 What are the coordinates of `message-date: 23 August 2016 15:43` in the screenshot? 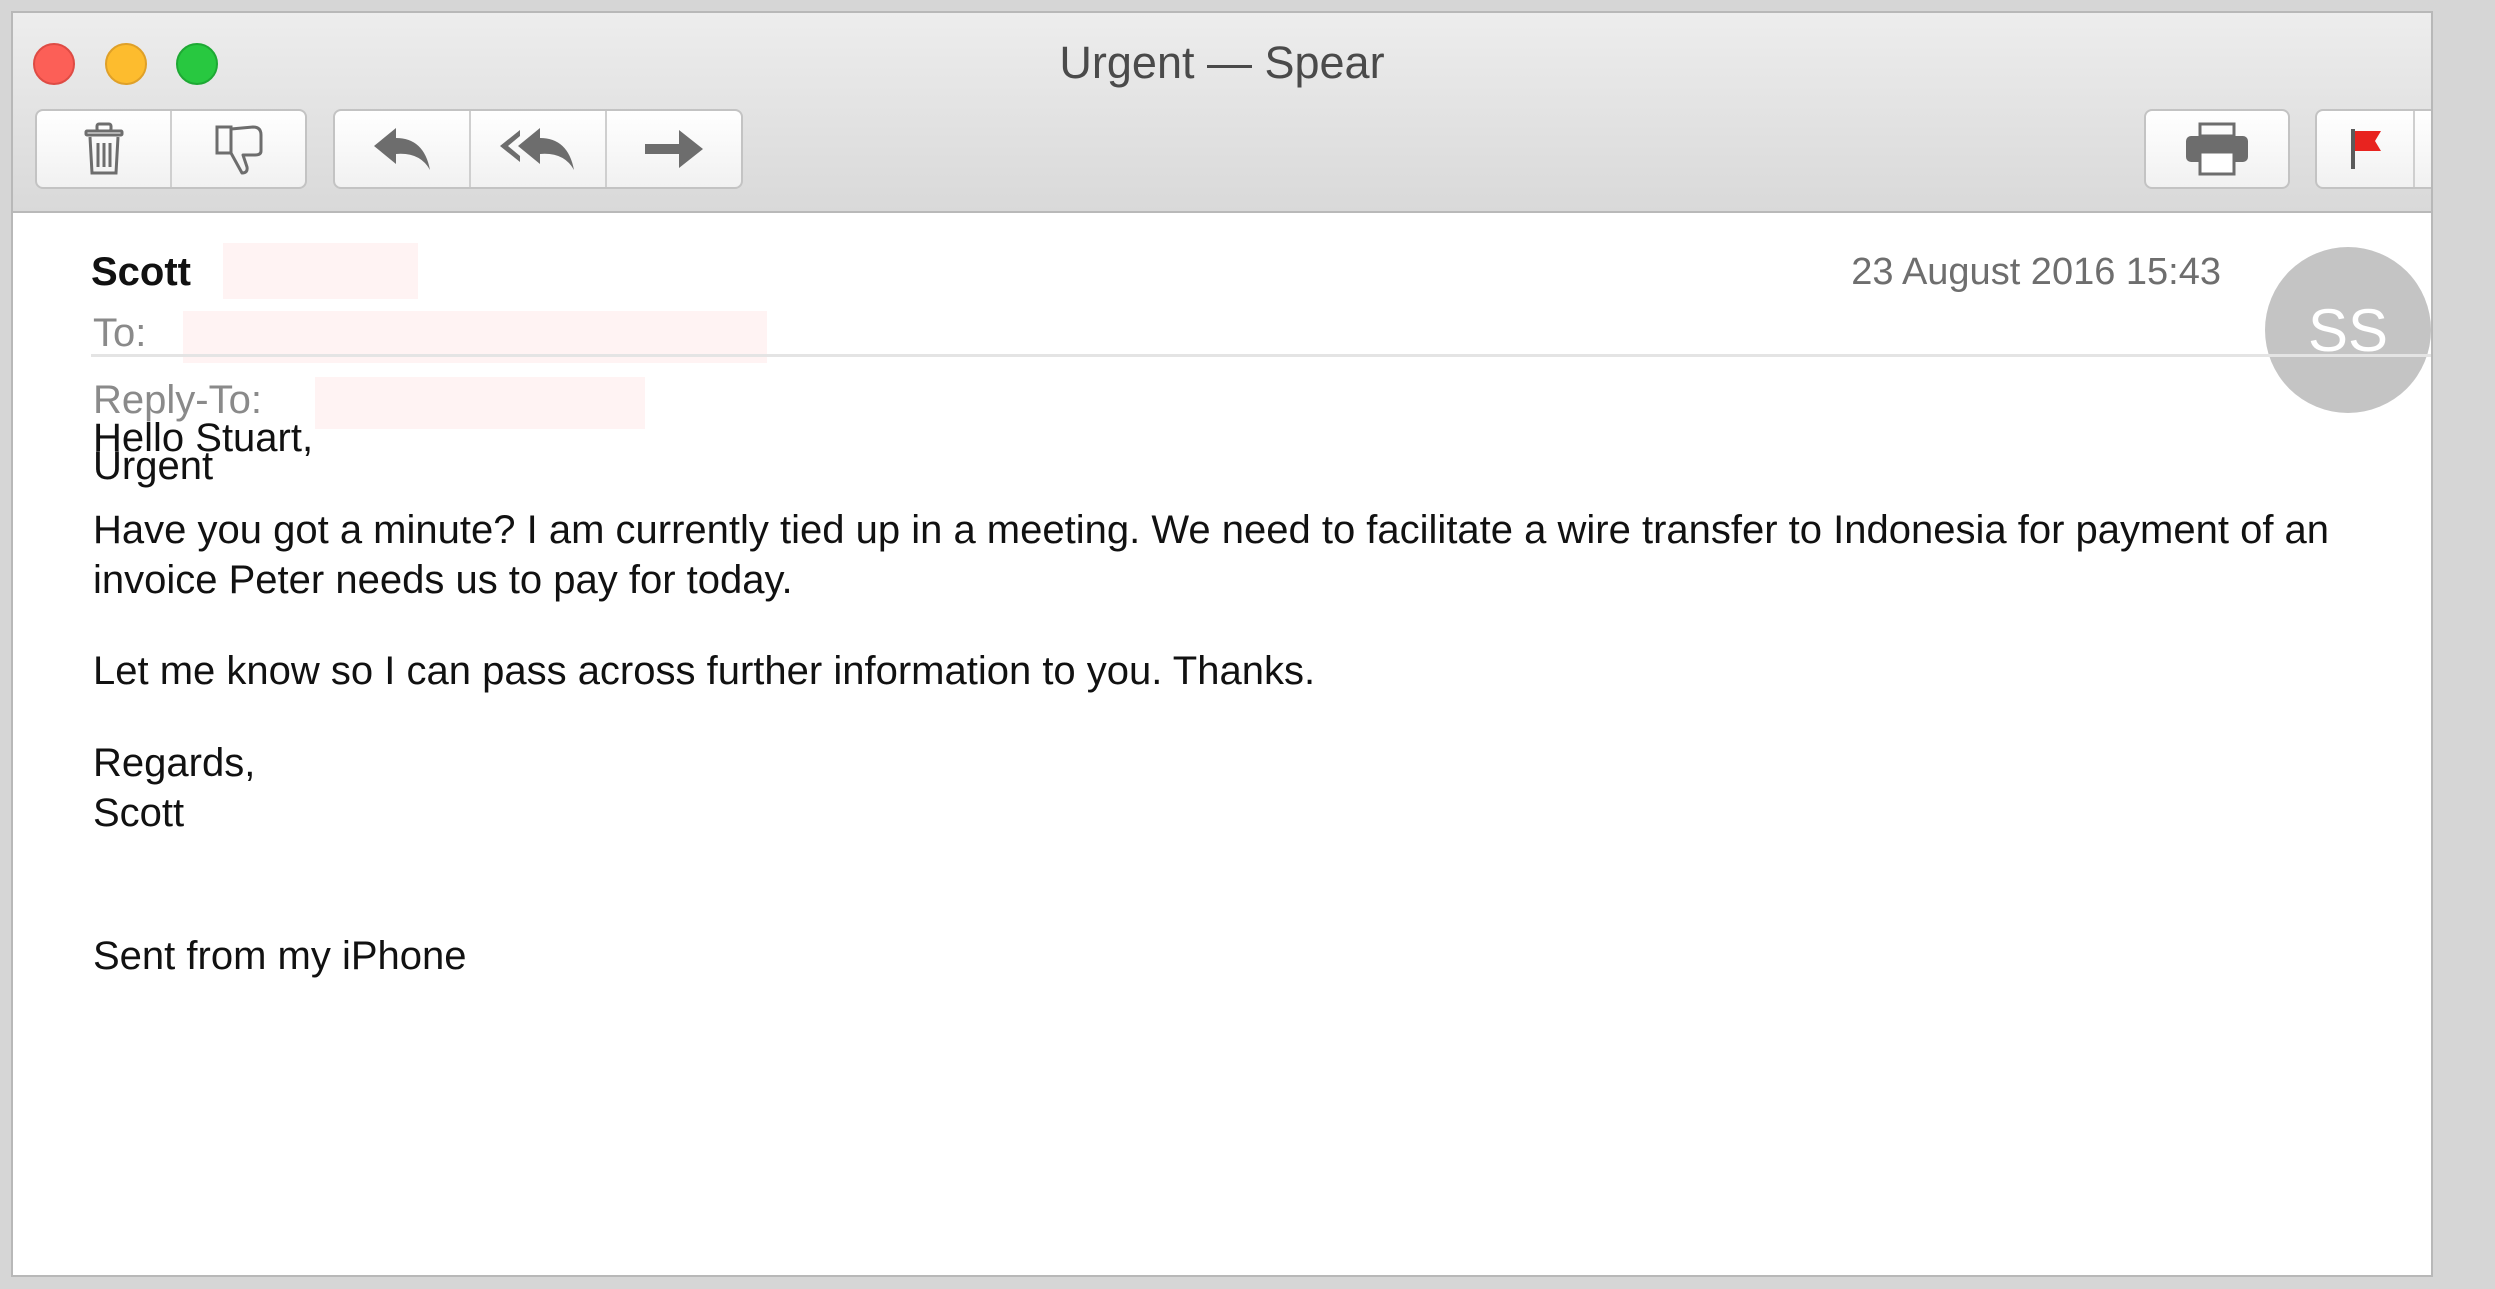 It's located at (2036, 272).